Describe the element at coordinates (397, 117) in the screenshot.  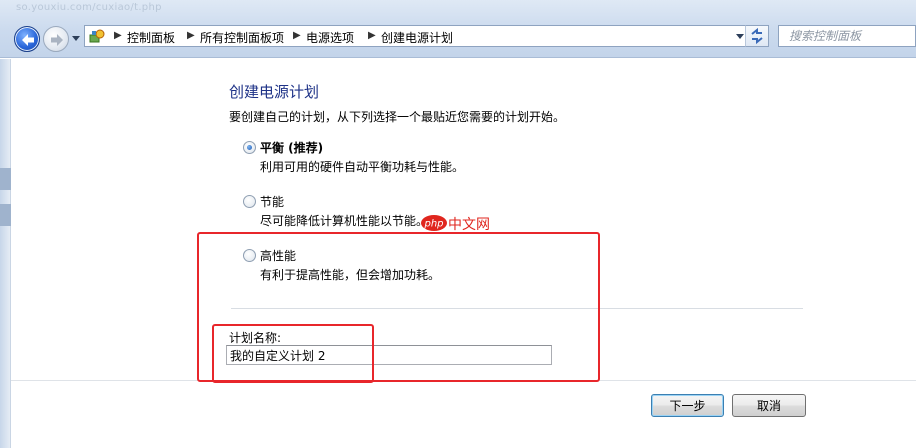
I see `intro-text: 要创建自己的计划，从下列选择一个最贴近您需要的计划开始。` at that location.